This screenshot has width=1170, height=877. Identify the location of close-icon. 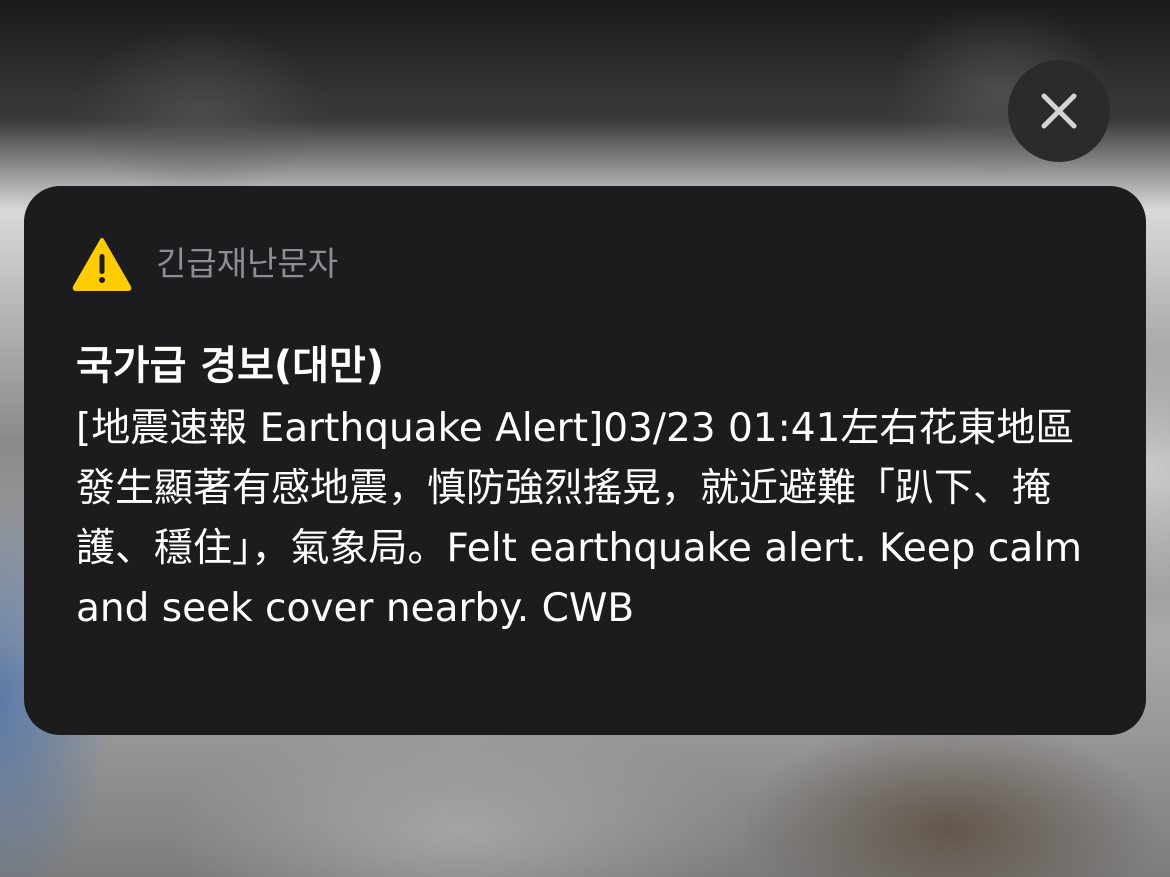
(1059, 111).